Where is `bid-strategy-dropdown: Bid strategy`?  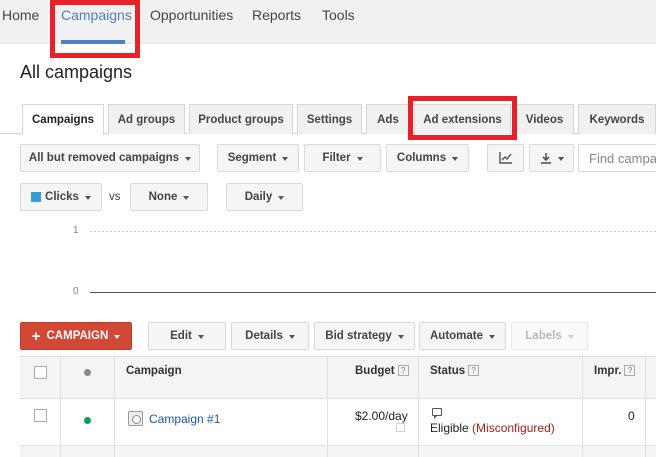 bid-strategy-dropdown: Bid strategy is located at coordinates (364, 336).